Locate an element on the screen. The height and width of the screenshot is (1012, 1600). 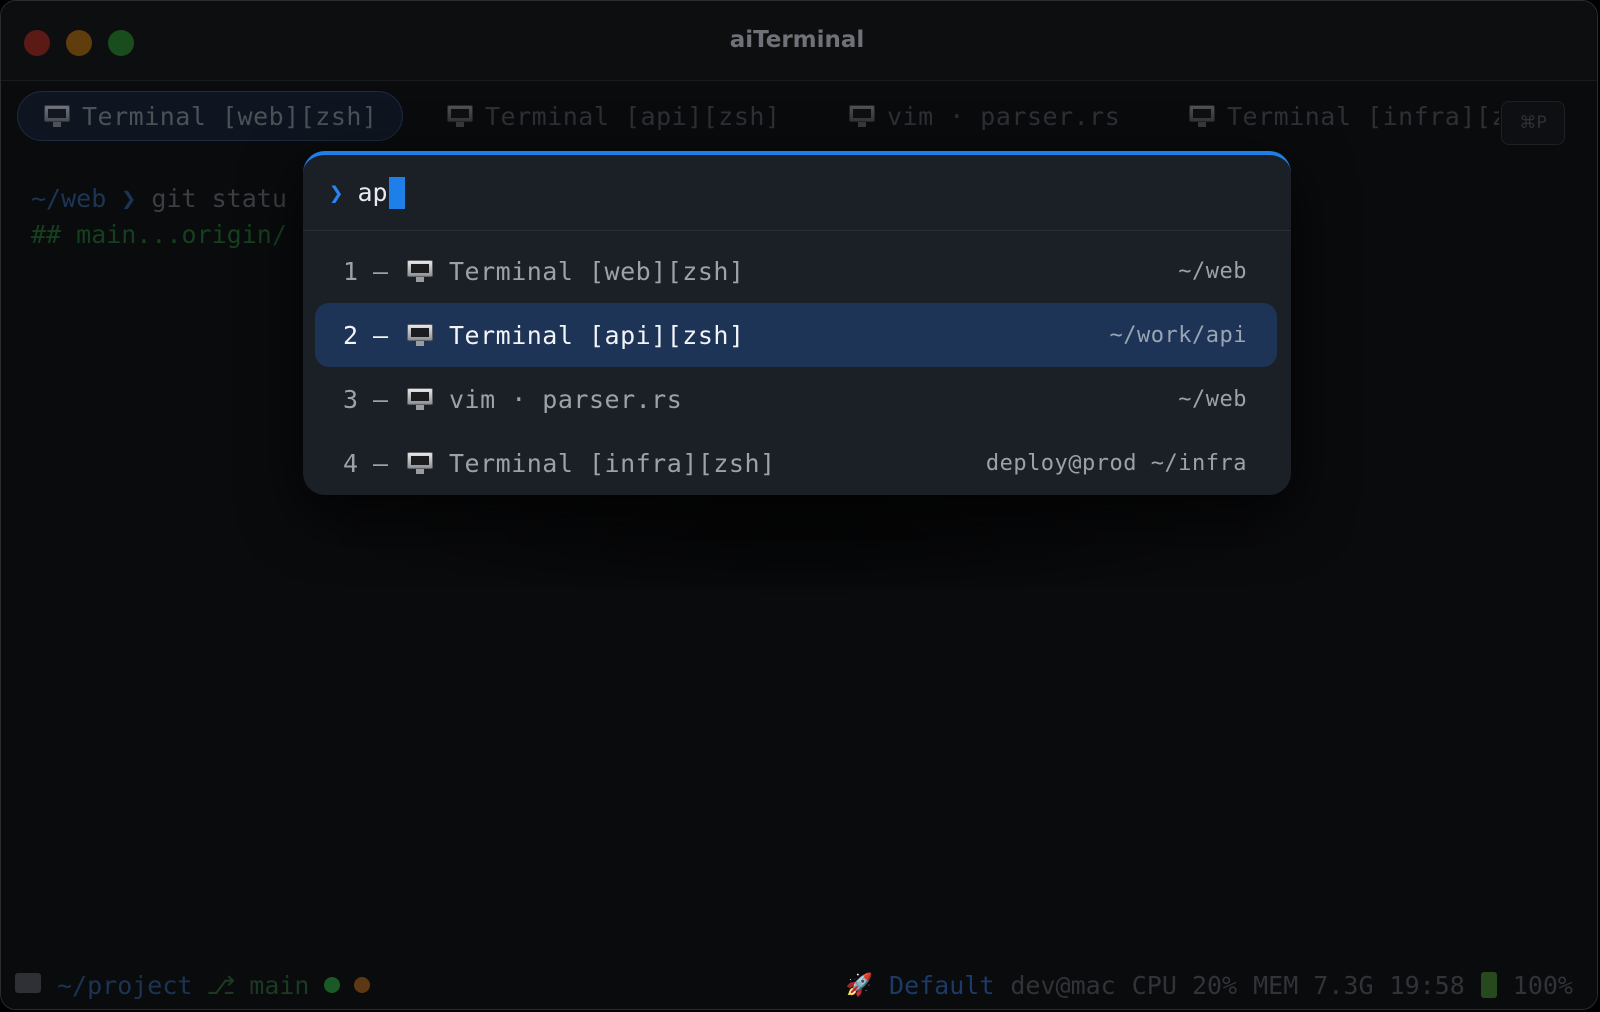
item-label: vim · parser.rs is located at coordinates (566, 399).